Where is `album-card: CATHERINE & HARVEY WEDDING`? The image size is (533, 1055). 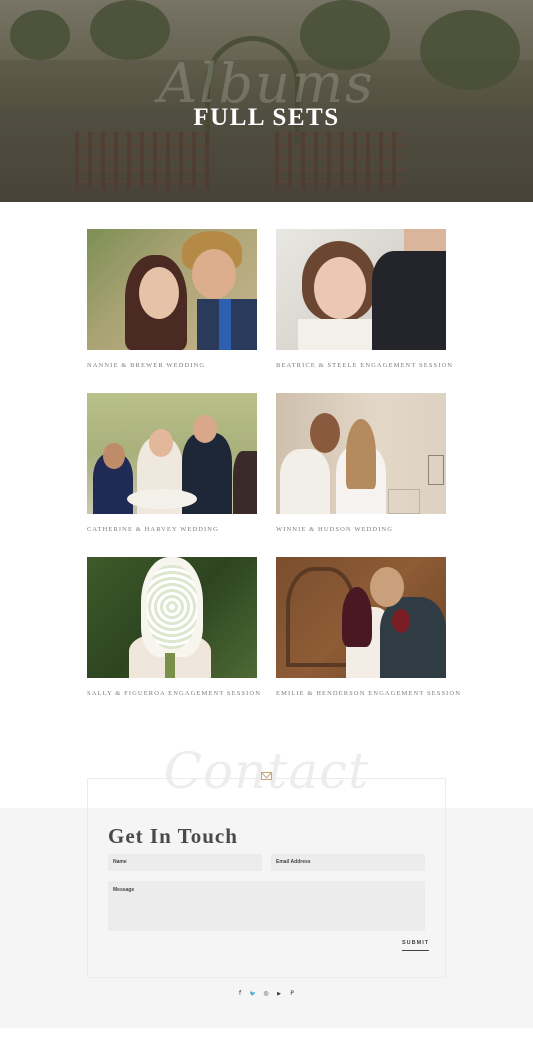
album-card: CATHERINE & HARVEY WEDDING is located at coordinates (172, 463).